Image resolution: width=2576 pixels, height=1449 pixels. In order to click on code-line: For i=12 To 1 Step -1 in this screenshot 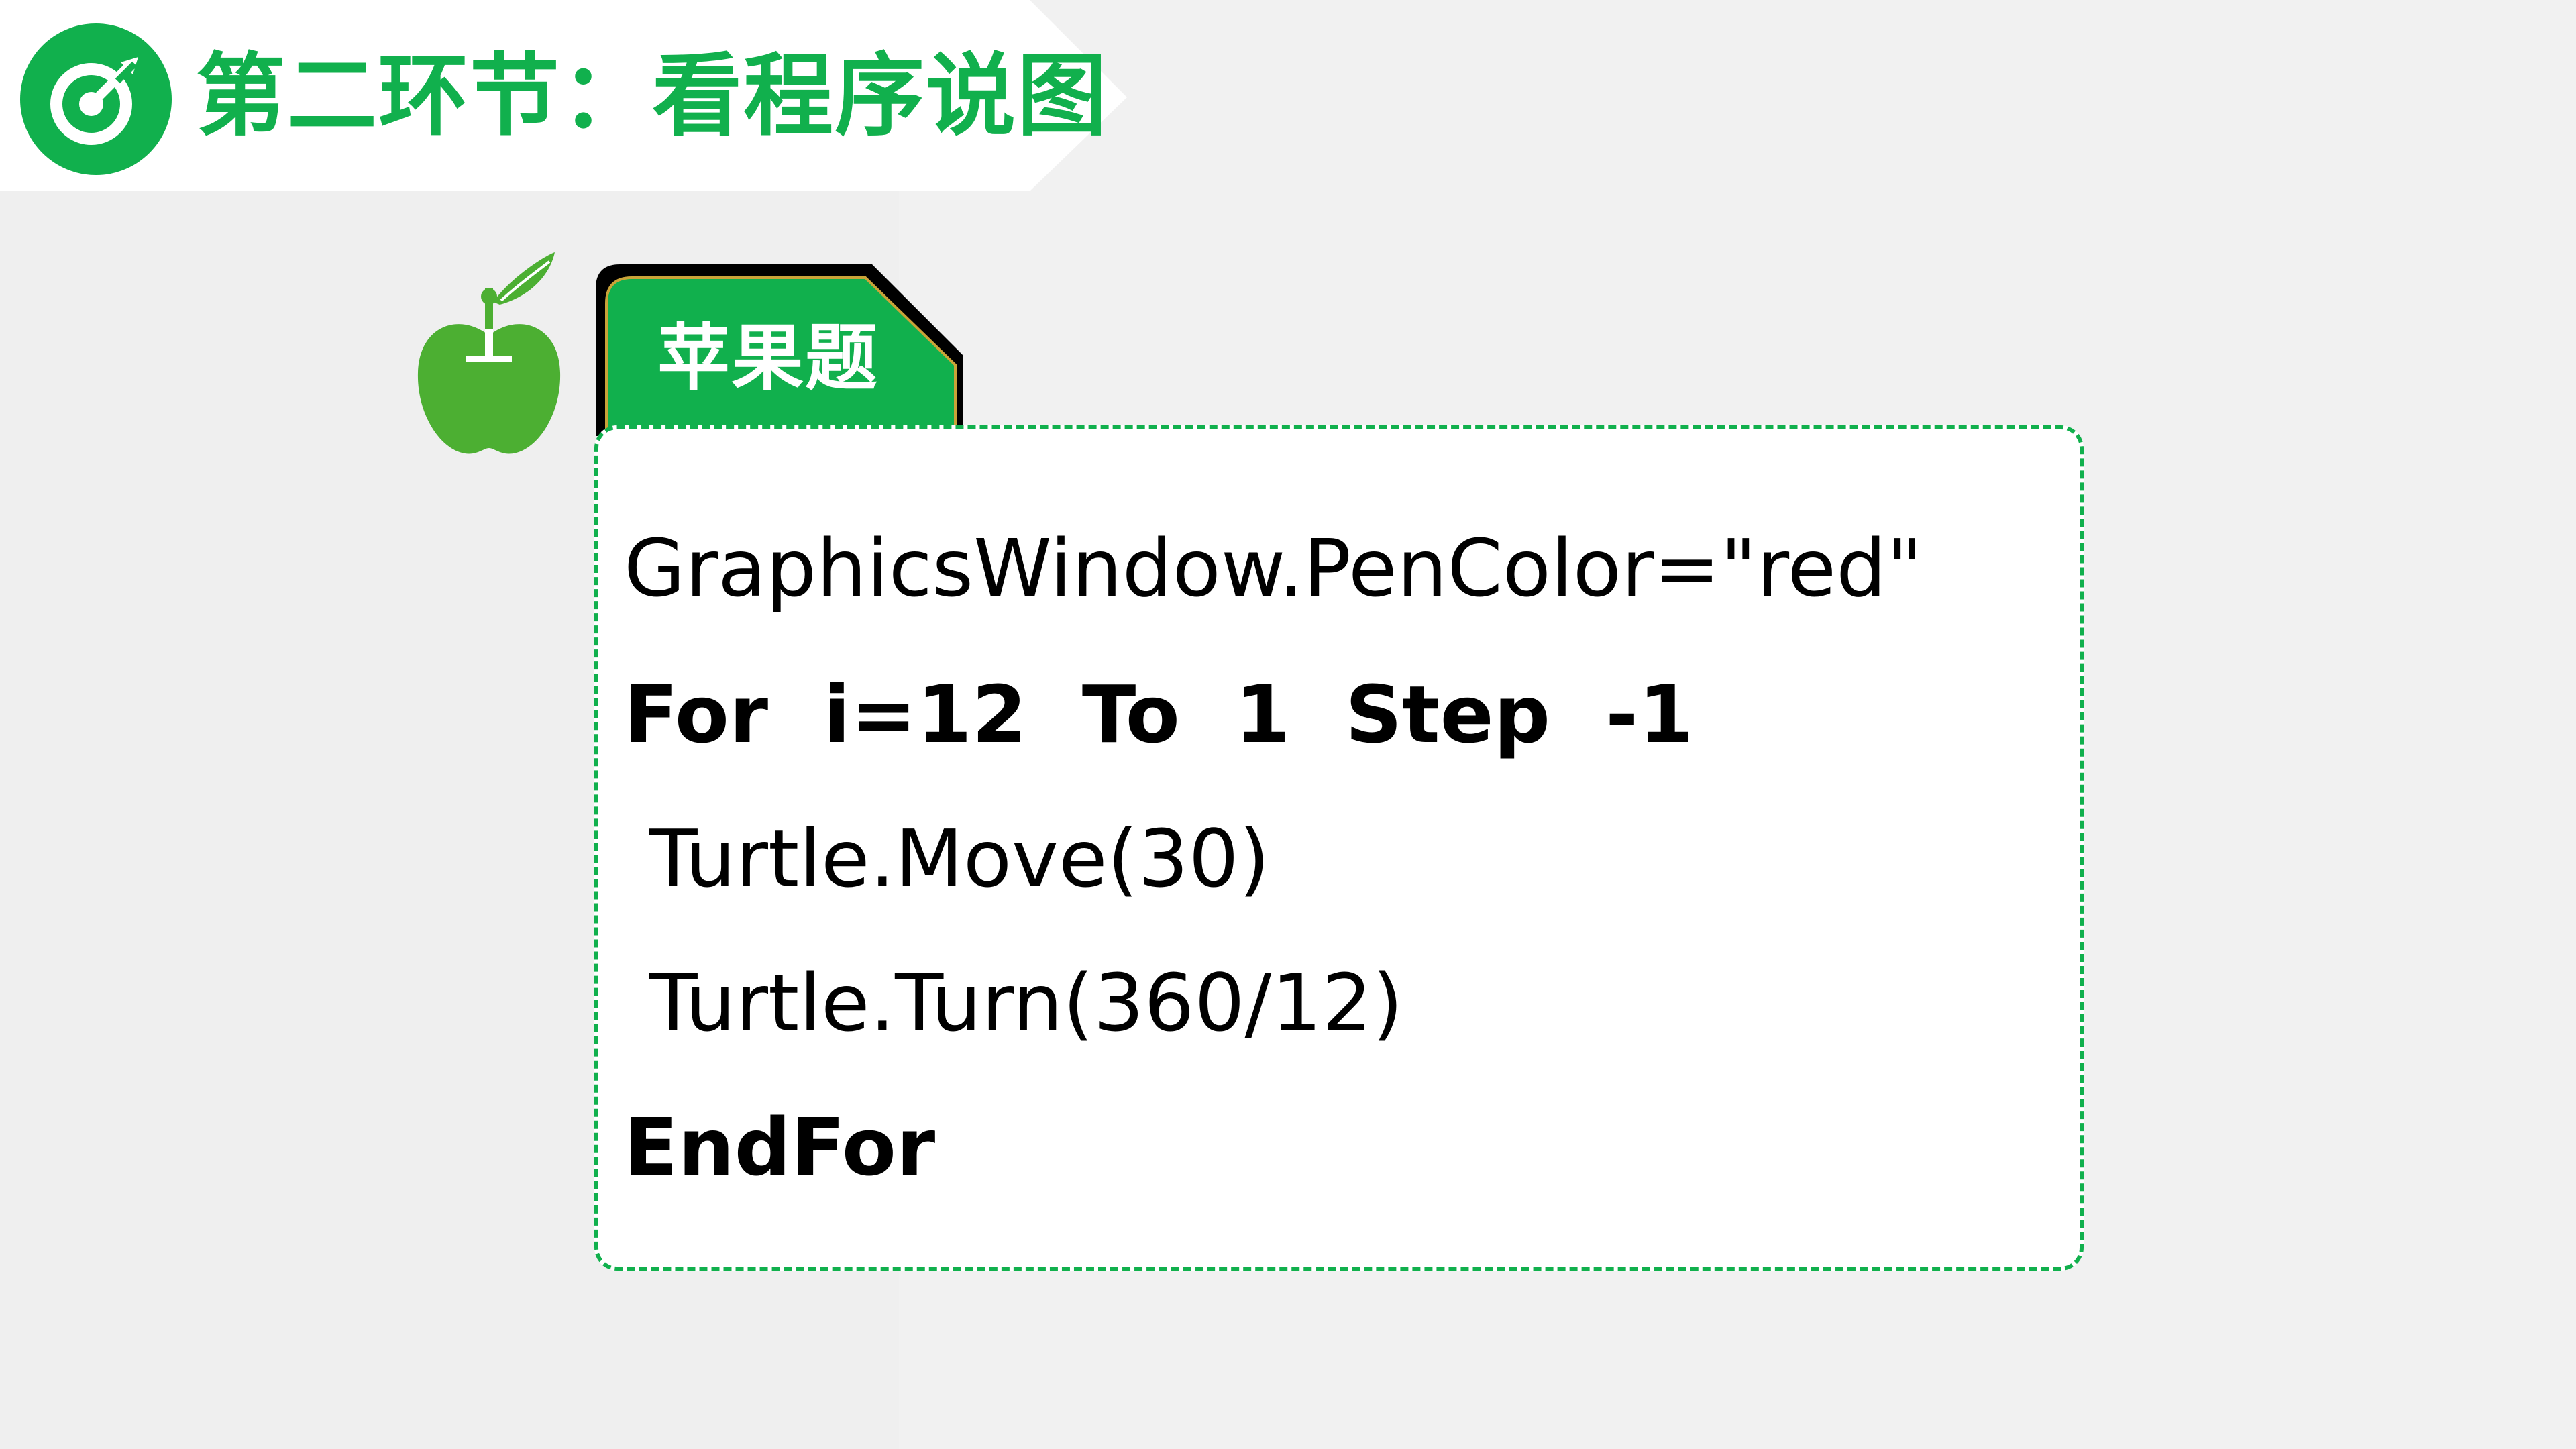, I will do `click(1159, 714)`.